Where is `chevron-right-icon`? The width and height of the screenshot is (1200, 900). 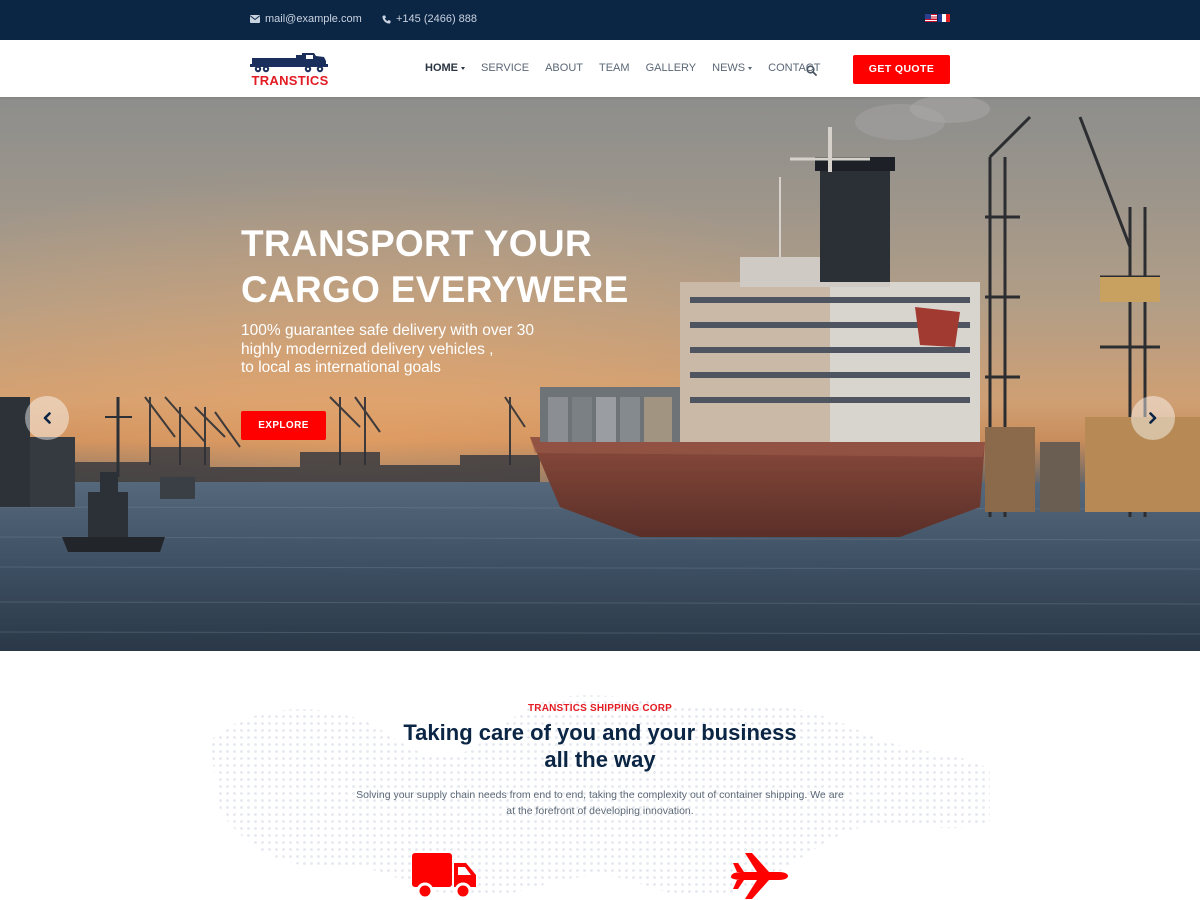
chevron-right-icon is located at coordinates (1153, 418).